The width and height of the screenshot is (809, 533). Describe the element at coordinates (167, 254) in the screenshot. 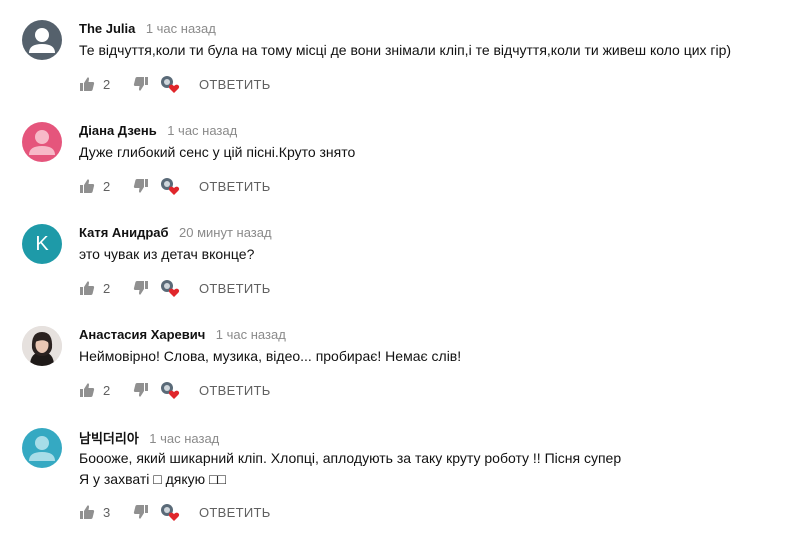

I see `comment-text: это чувак из детач вконце?` at that location.